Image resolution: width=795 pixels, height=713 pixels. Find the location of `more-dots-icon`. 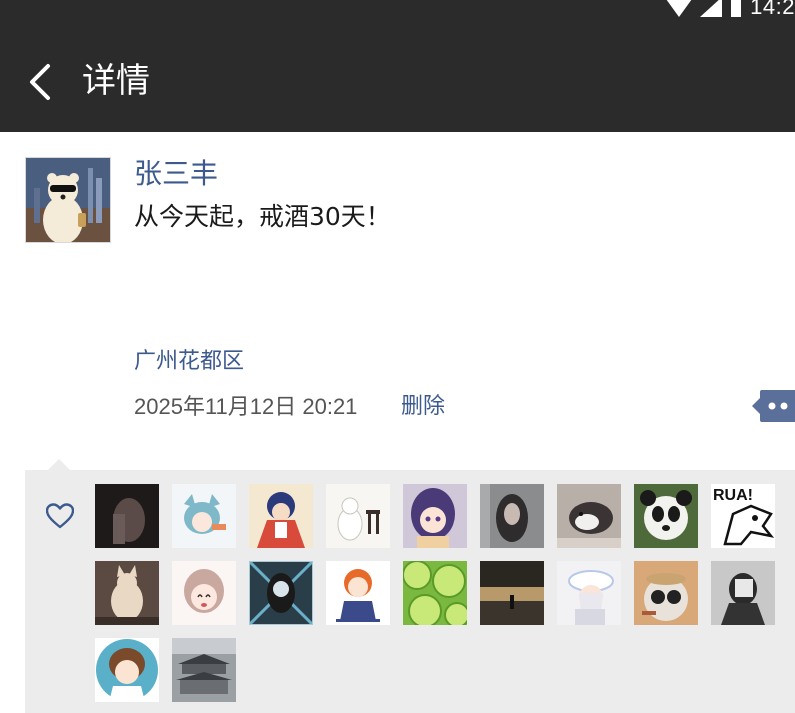

more-dots-icon is located at coordinates (773, 406).